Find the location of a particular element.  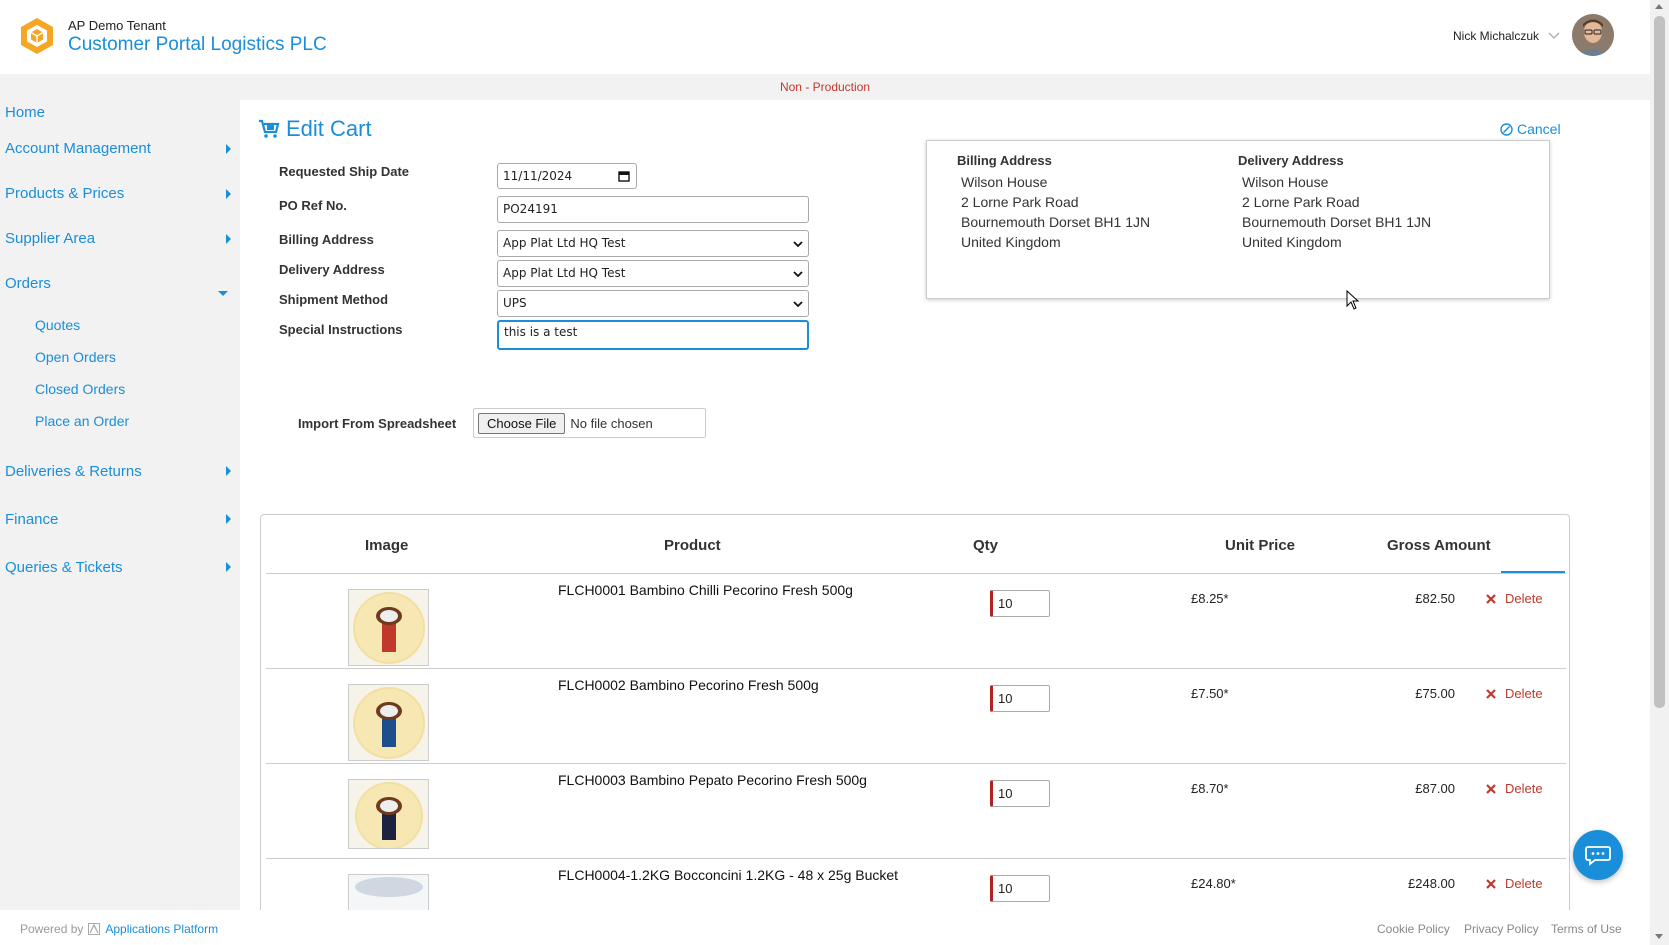

portal-title: Customer Portal Logistics PLC is located at coordinates (197, 45).